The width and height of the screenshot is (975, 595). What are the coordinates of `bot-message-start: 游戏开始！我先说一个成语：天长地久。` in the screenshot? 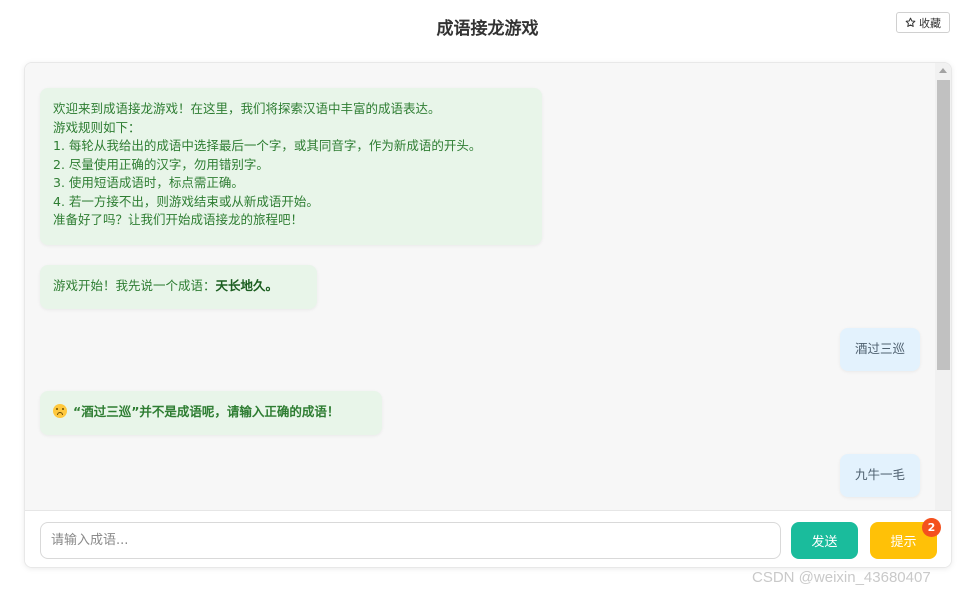 It's located at (178, 287).